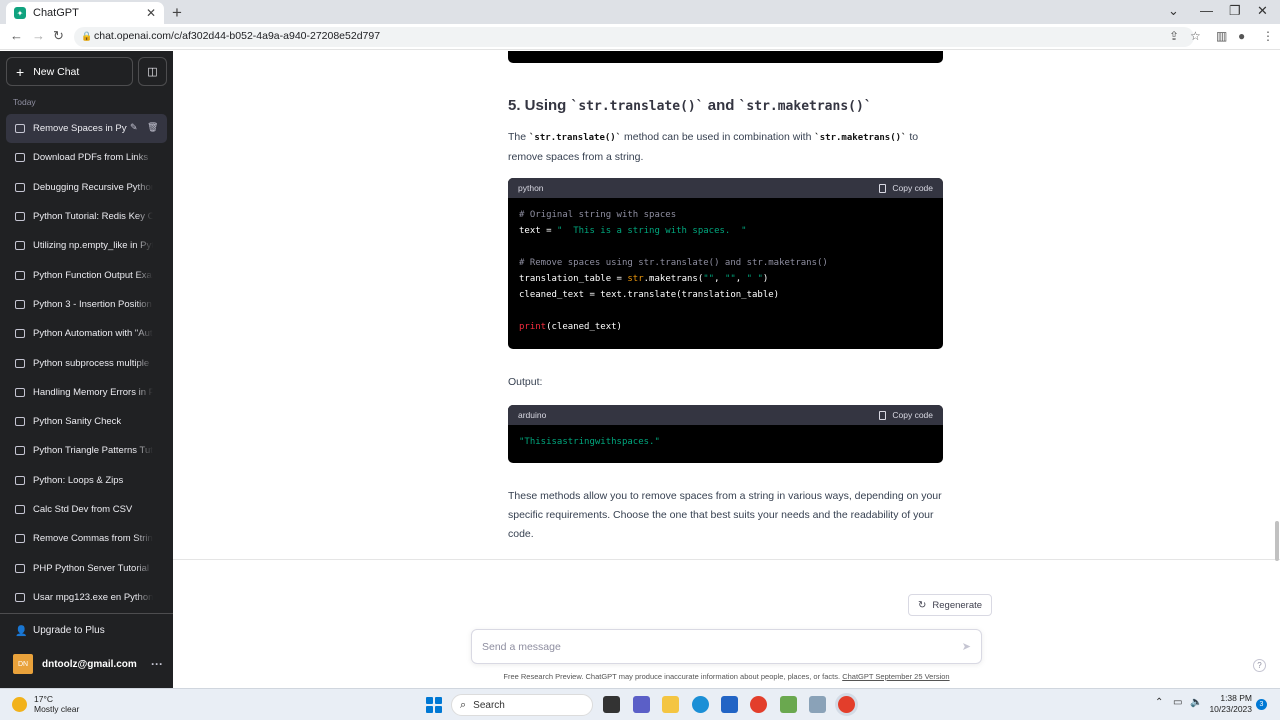  Describe the element at coordinates (86, 450) in the screenshot. I see `chat-item: Python Triangle Patterns Tutorial` at that location.